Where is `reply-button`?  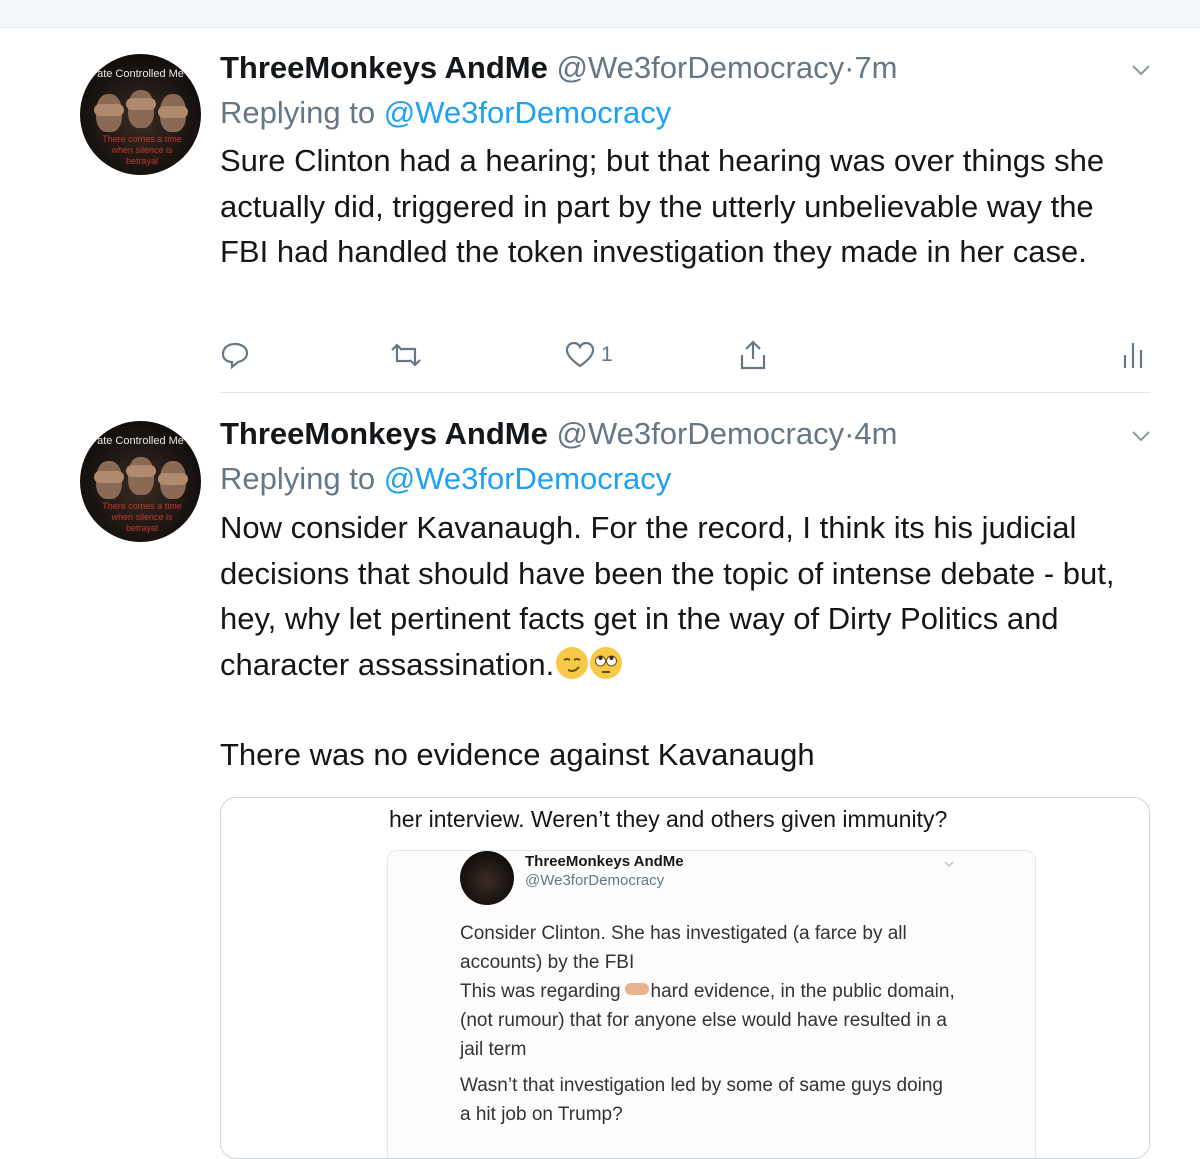 reply-button is located at coordinates (235, 355).